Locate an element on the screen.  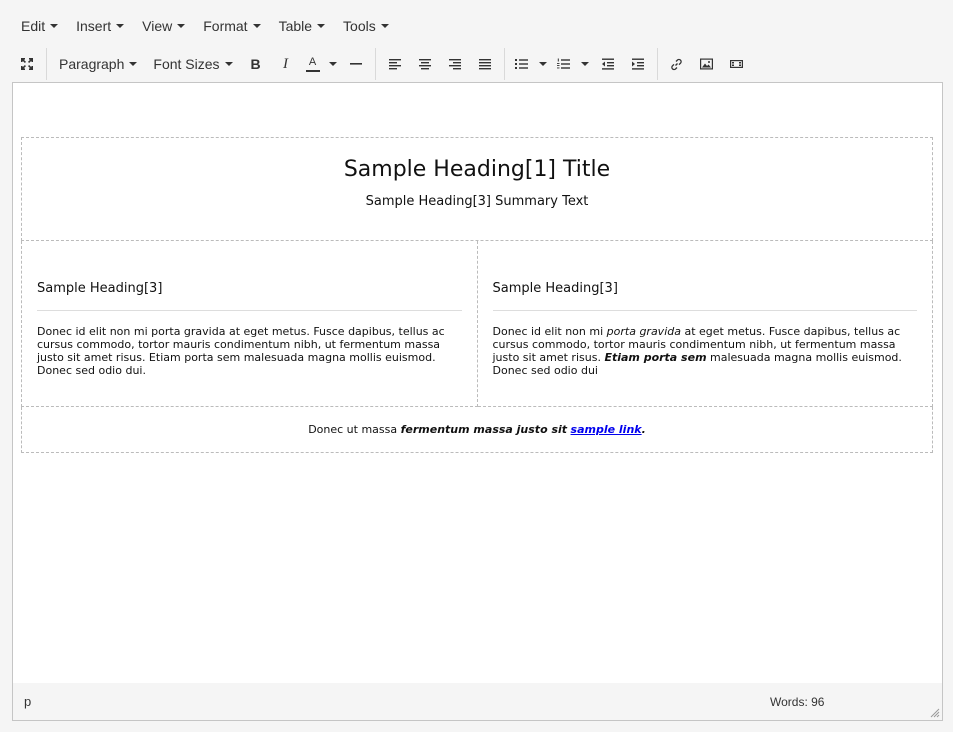
fullscreen-button is located at coordinates (27, 64).